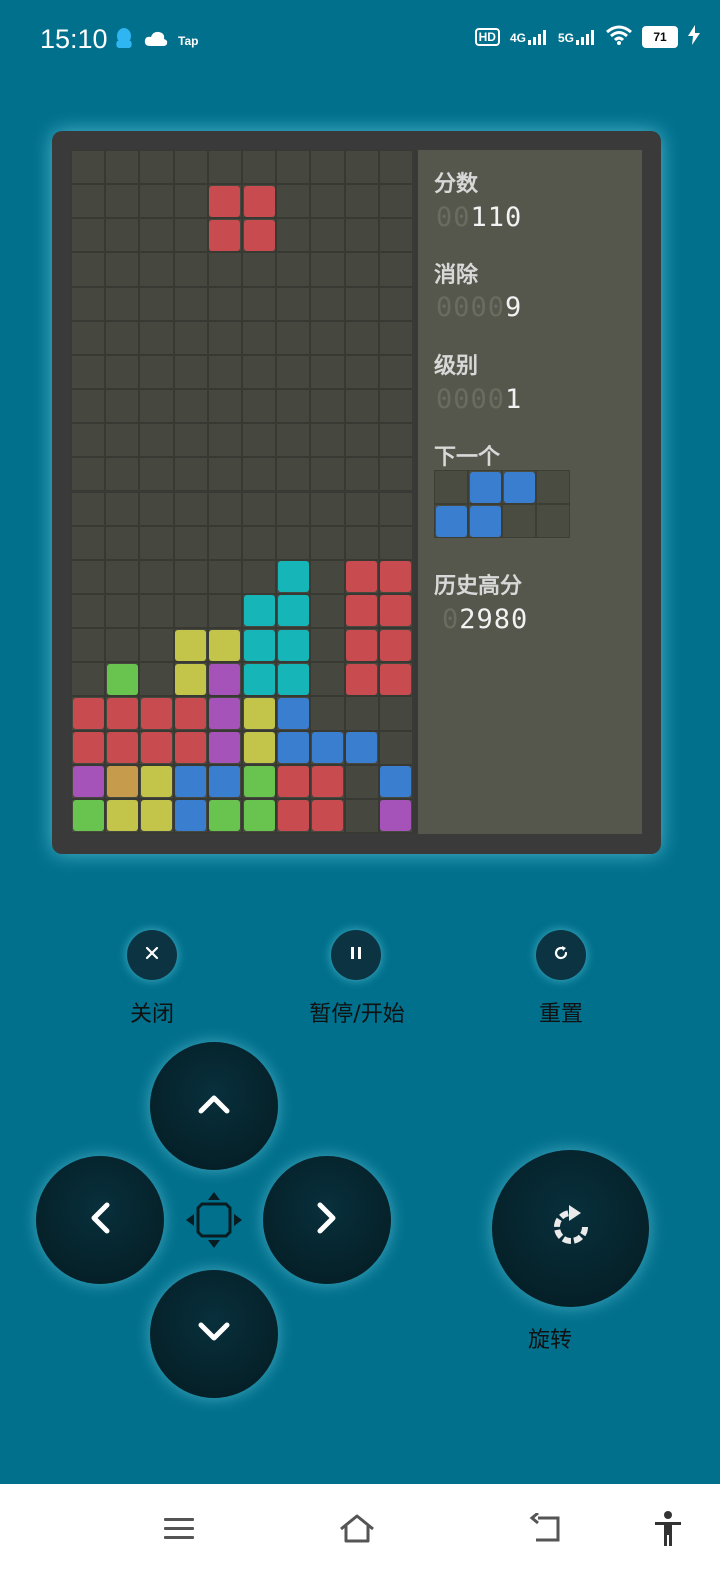  I want to click on chevron-right-icon, so click(327, 1220).